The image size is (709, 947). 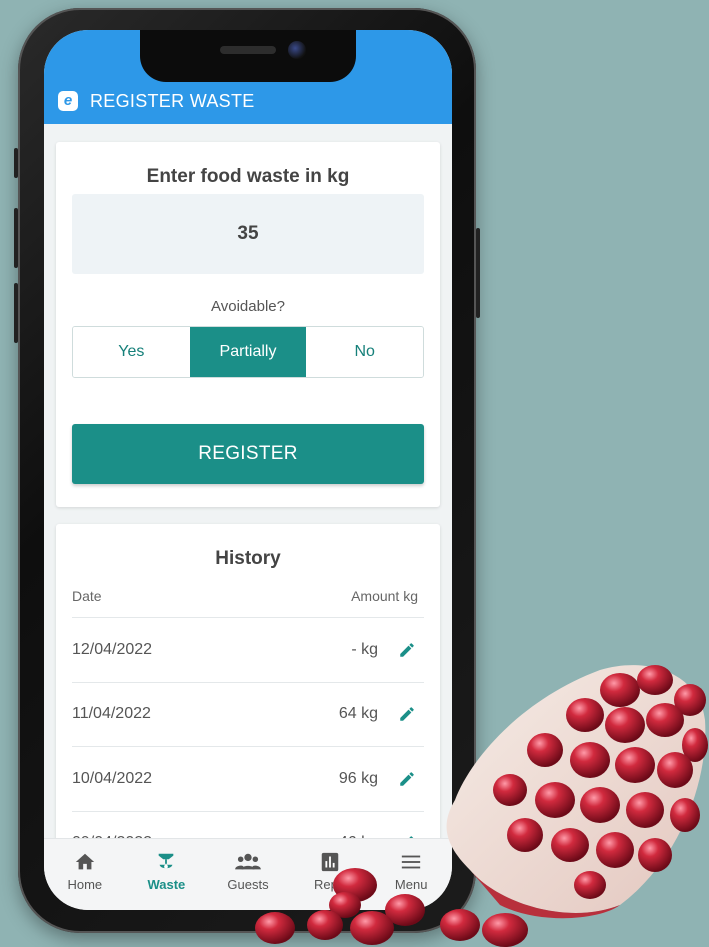 What do you see at coordinates (248, 50) in the screenshot?
I see `speaker` at bounding box center [248, 50].